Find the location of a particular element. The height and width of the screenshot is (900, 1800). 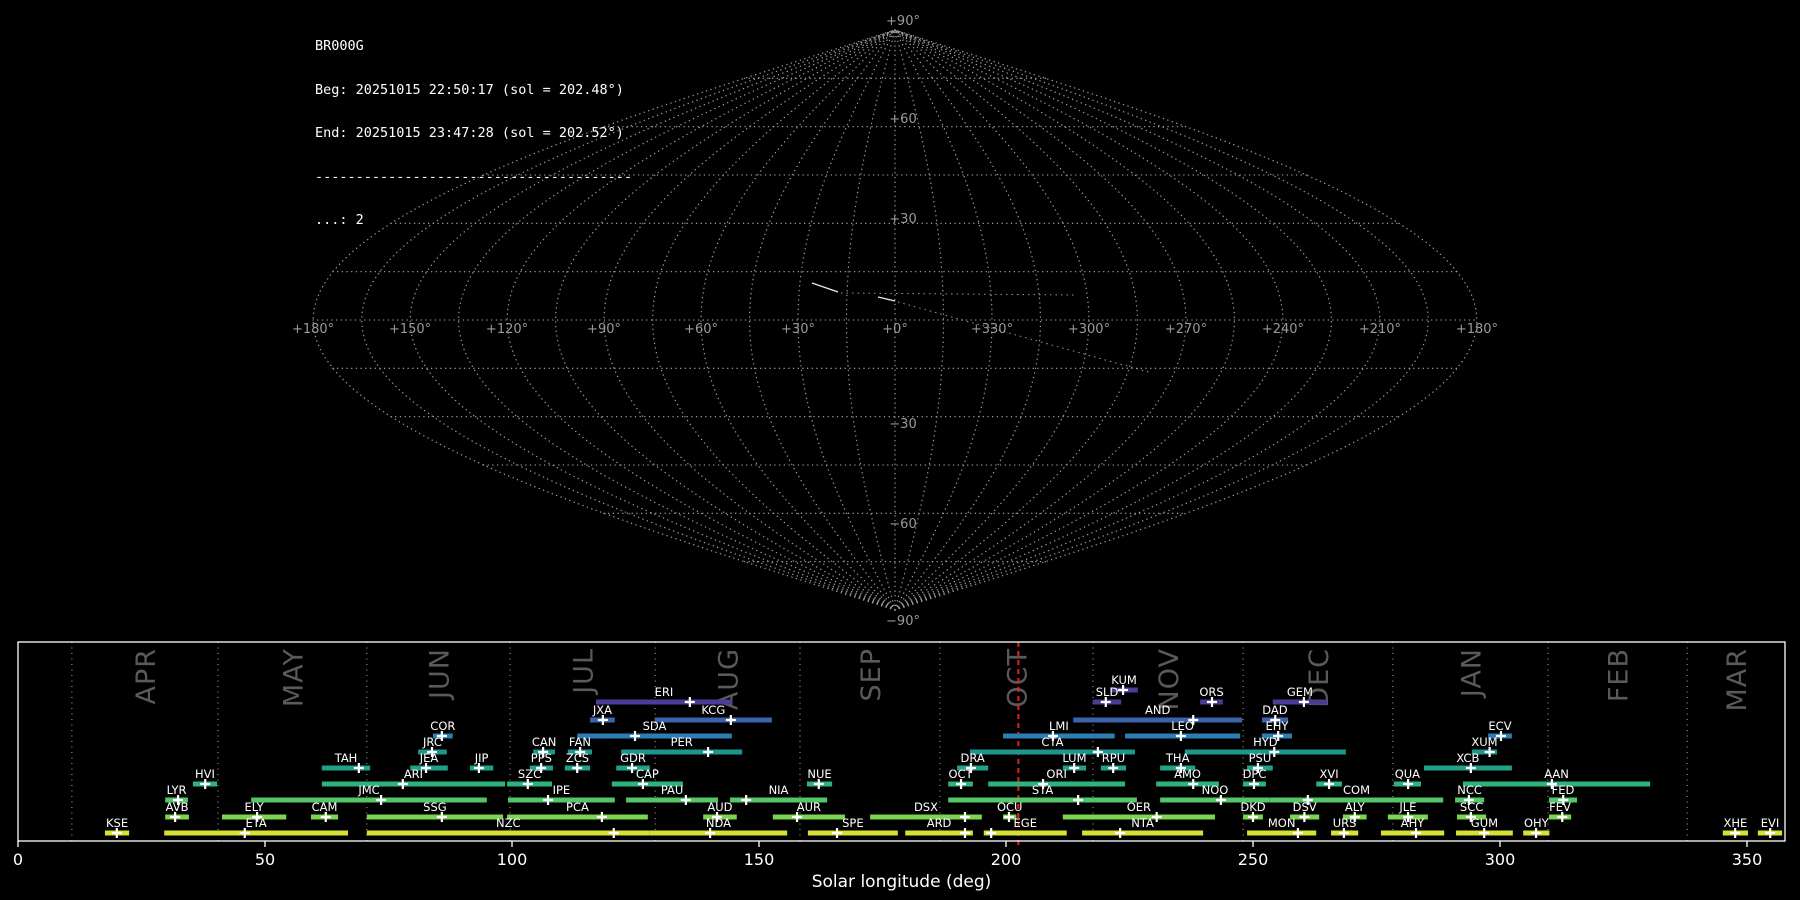

shower-max-marker-EGE is located at coordinates (991, 833).